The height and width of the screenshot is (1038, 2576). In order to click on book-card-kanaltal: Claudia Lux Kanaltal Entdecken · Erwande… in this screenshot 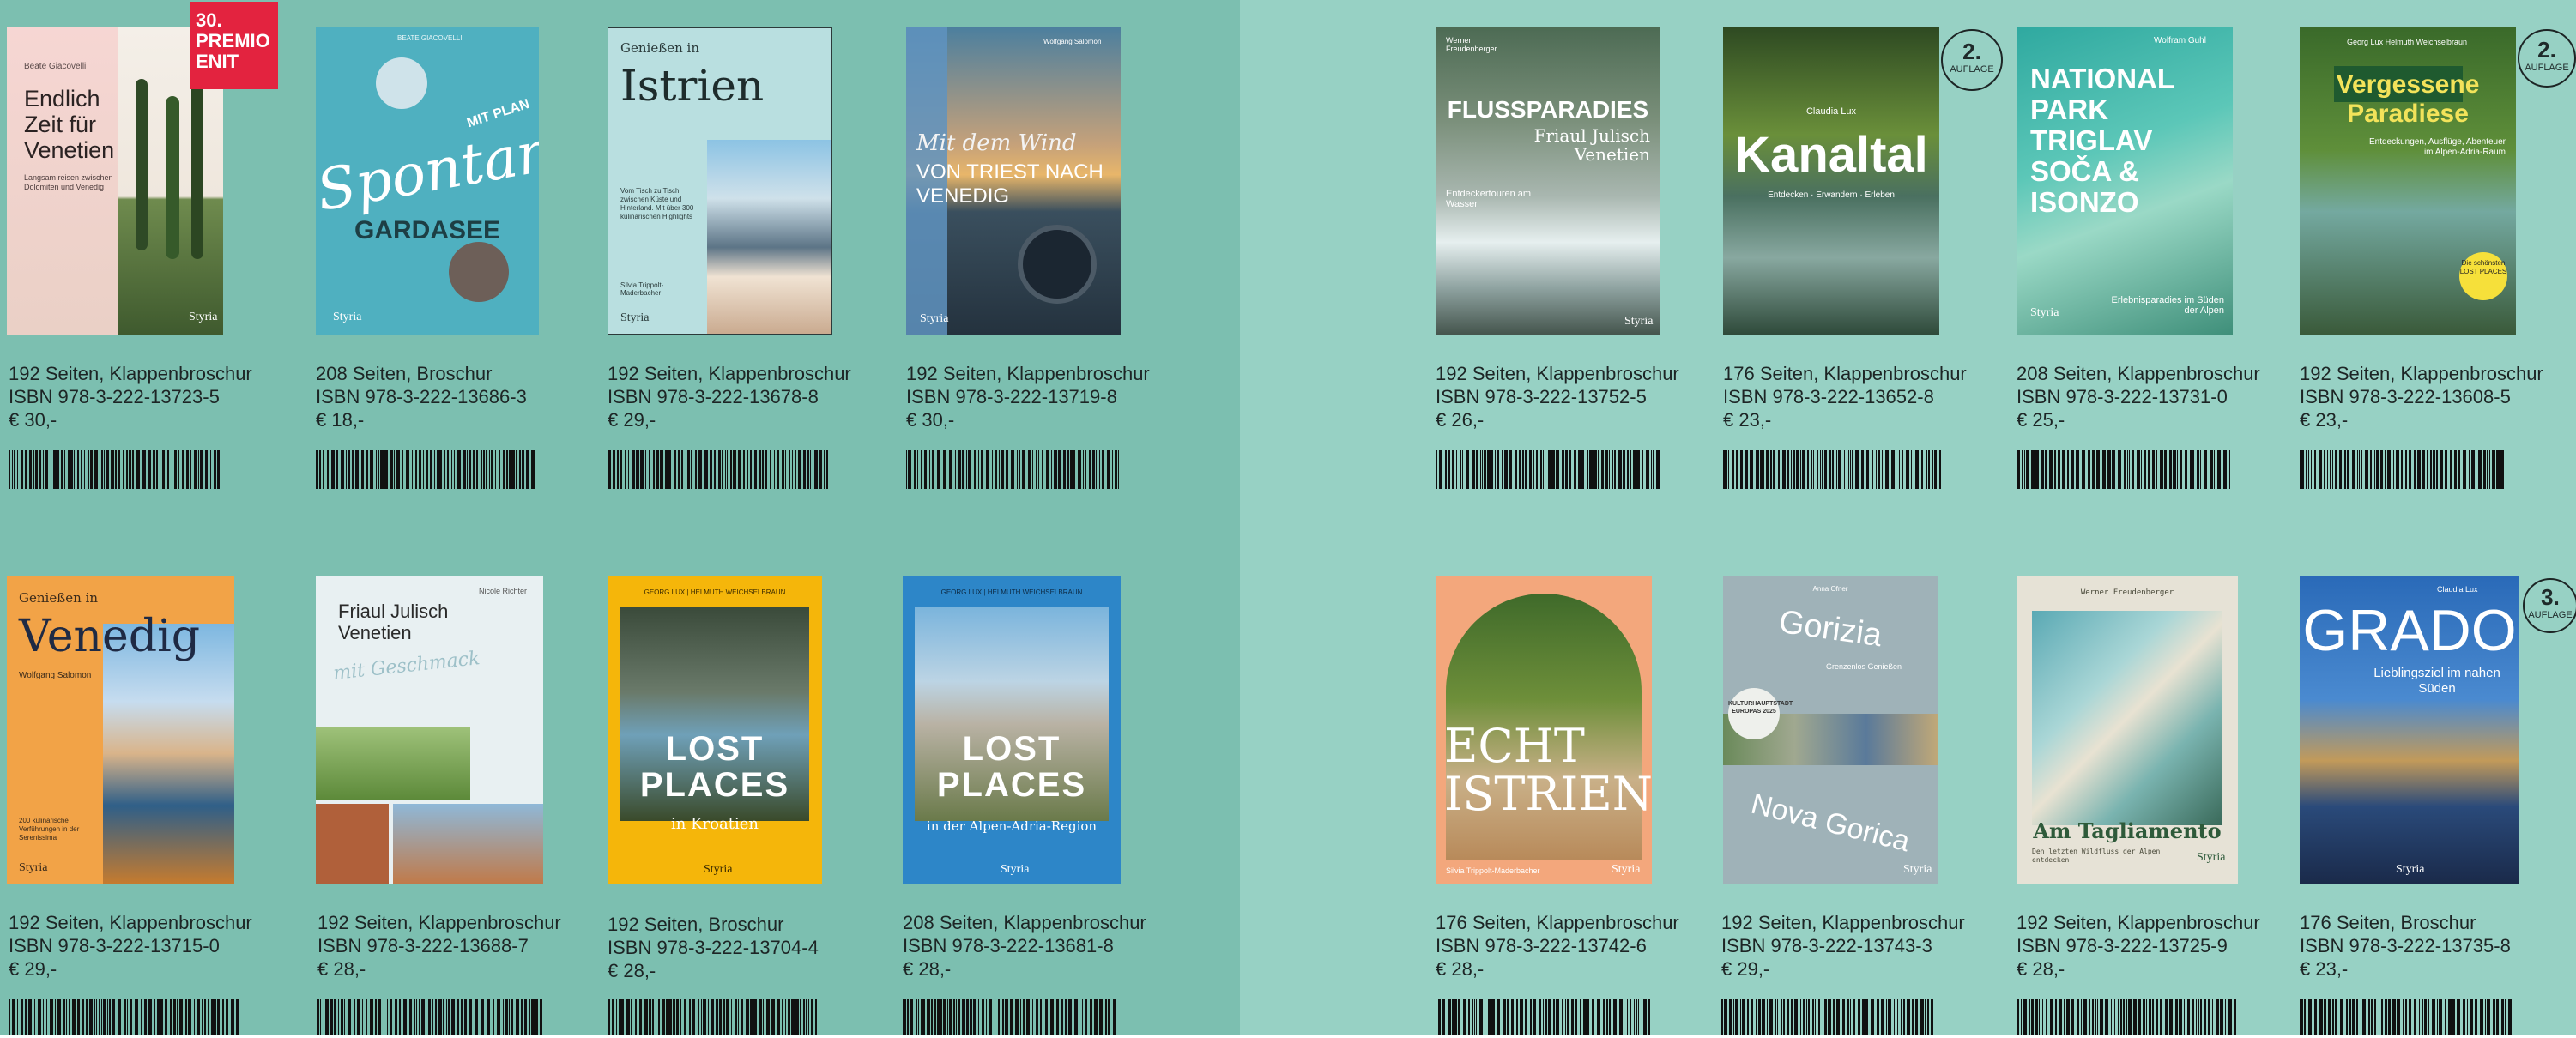, I will do `click(1862, 249)`.